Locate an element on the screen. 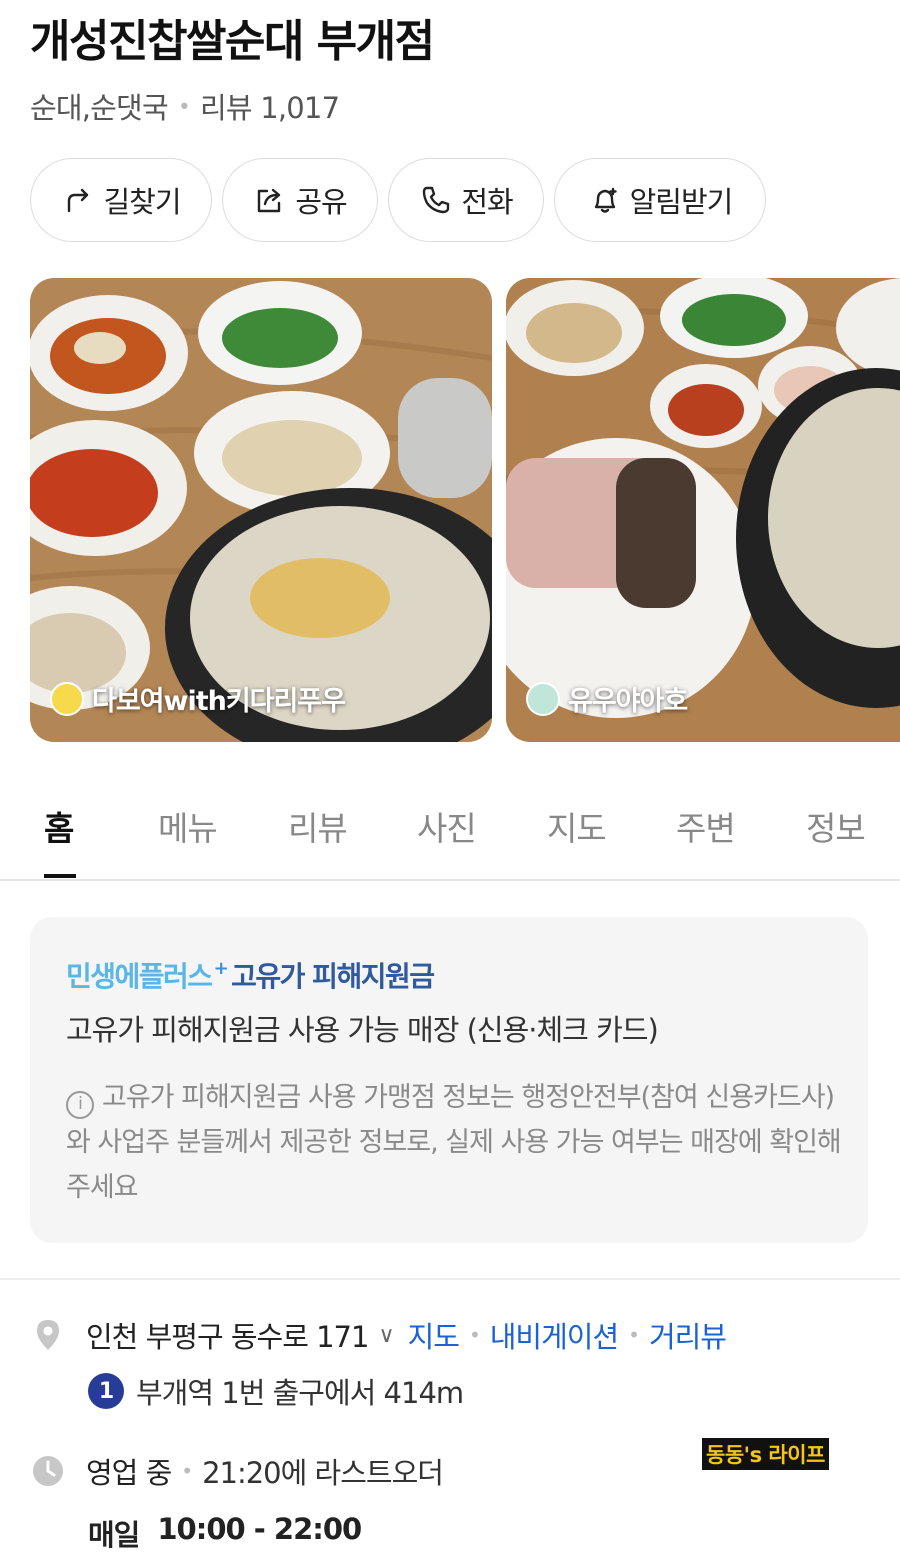  clock-icon is located at coordinates (48, 1471).